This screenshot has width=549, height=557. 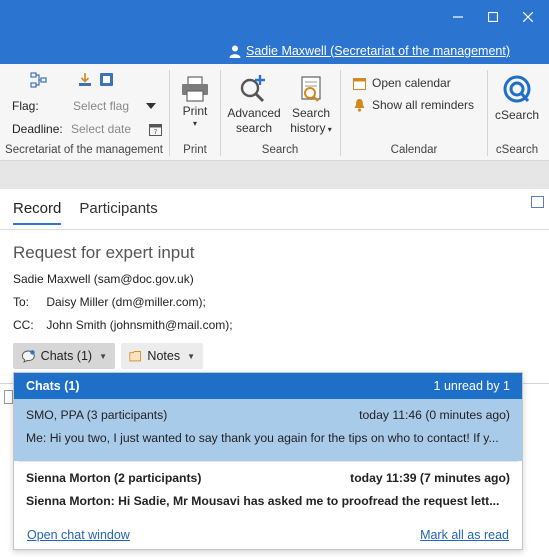 I want to click on close-icon, so click(x=528, y=17).